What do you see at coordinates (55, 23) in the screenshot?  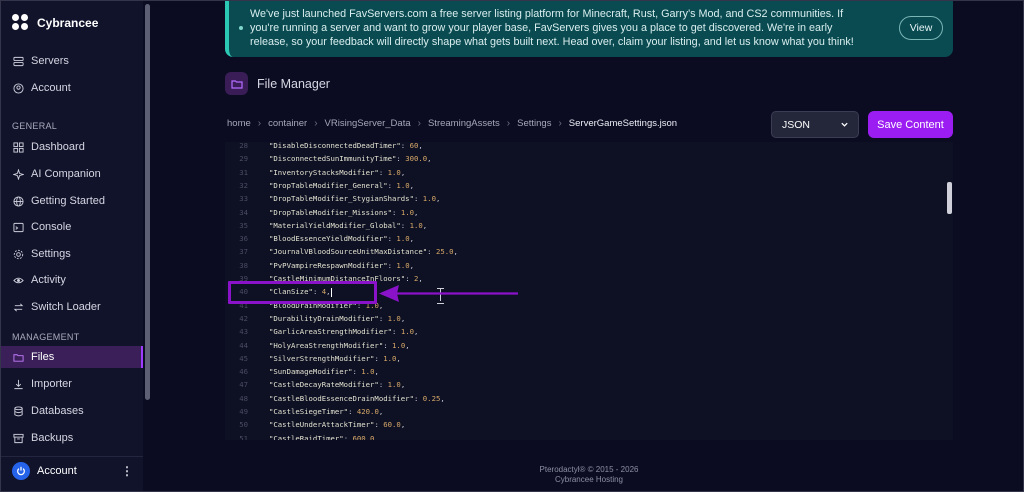 I see `brand: Cybrancee` at bounding box center [55, 23].